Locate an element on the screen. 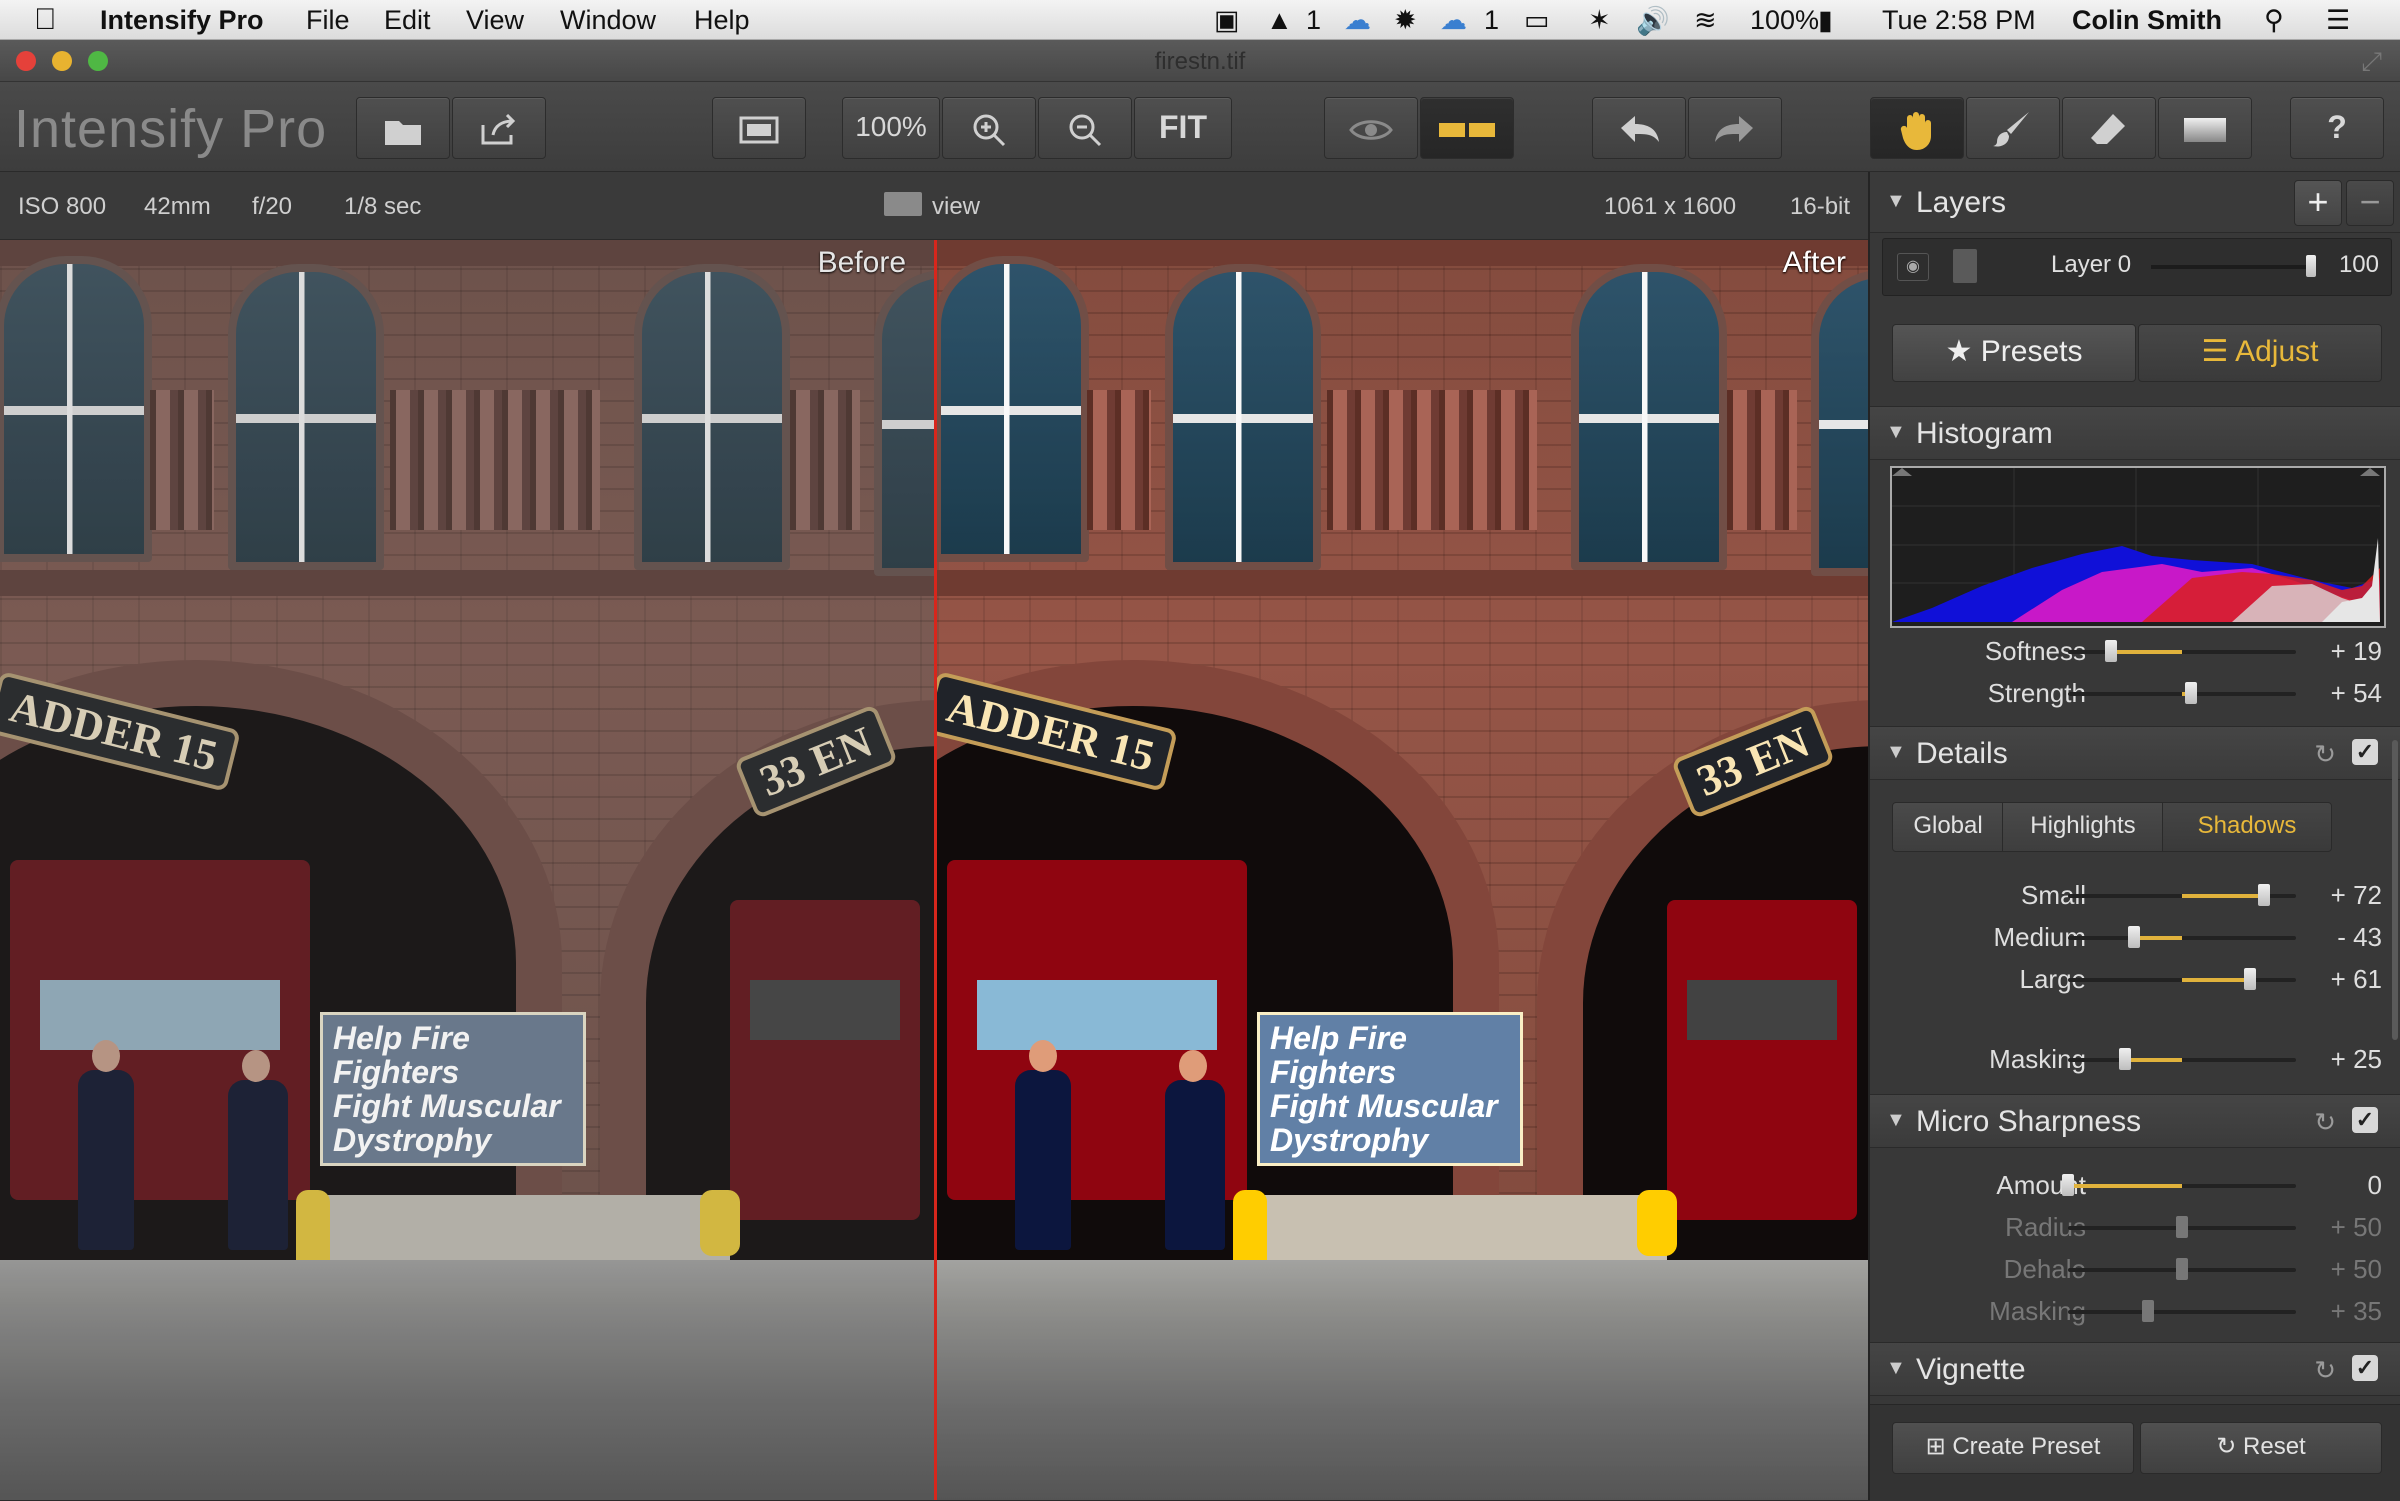 The height and width of the screenshot is (1501, 2400). user-name: Colin Smith is located at coordinates (2147, 20).